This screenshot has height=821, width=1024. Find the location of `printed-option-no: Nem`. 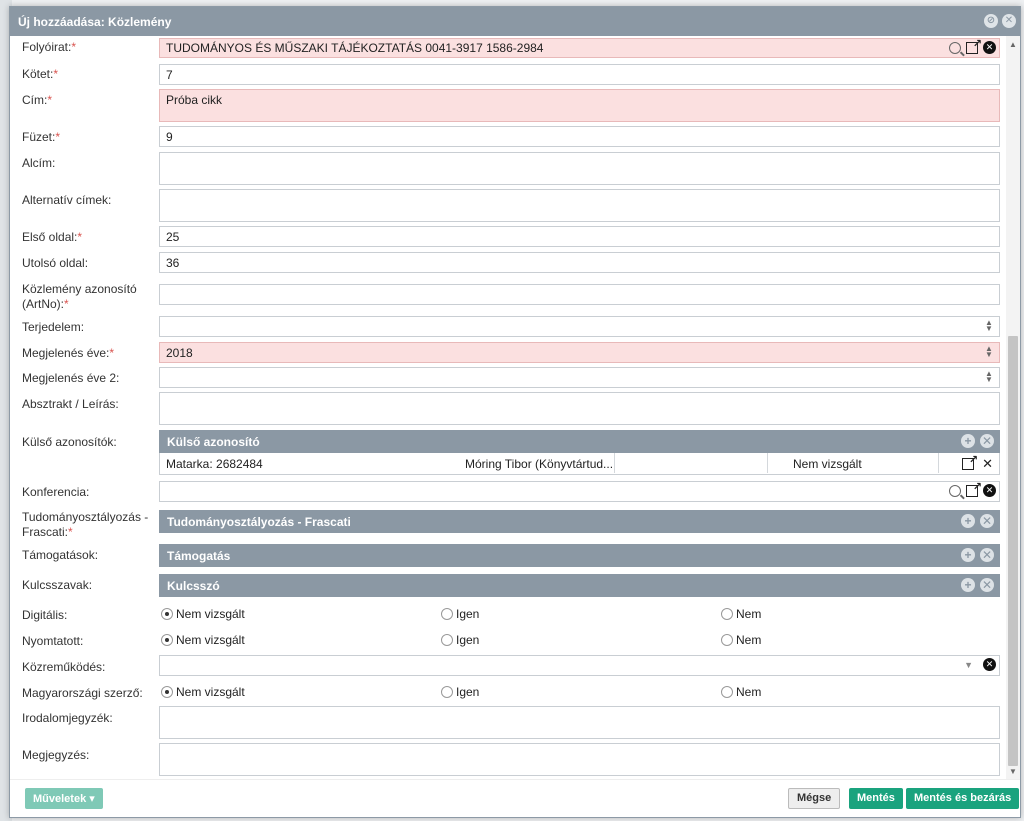

printed-option-no: Nem is located at coordinates (741, 640).